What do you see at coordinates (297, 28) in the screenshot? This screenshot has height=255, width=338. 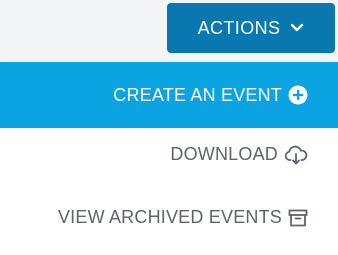 I see `chevron-down-icon` at bounding box center [297, 28].